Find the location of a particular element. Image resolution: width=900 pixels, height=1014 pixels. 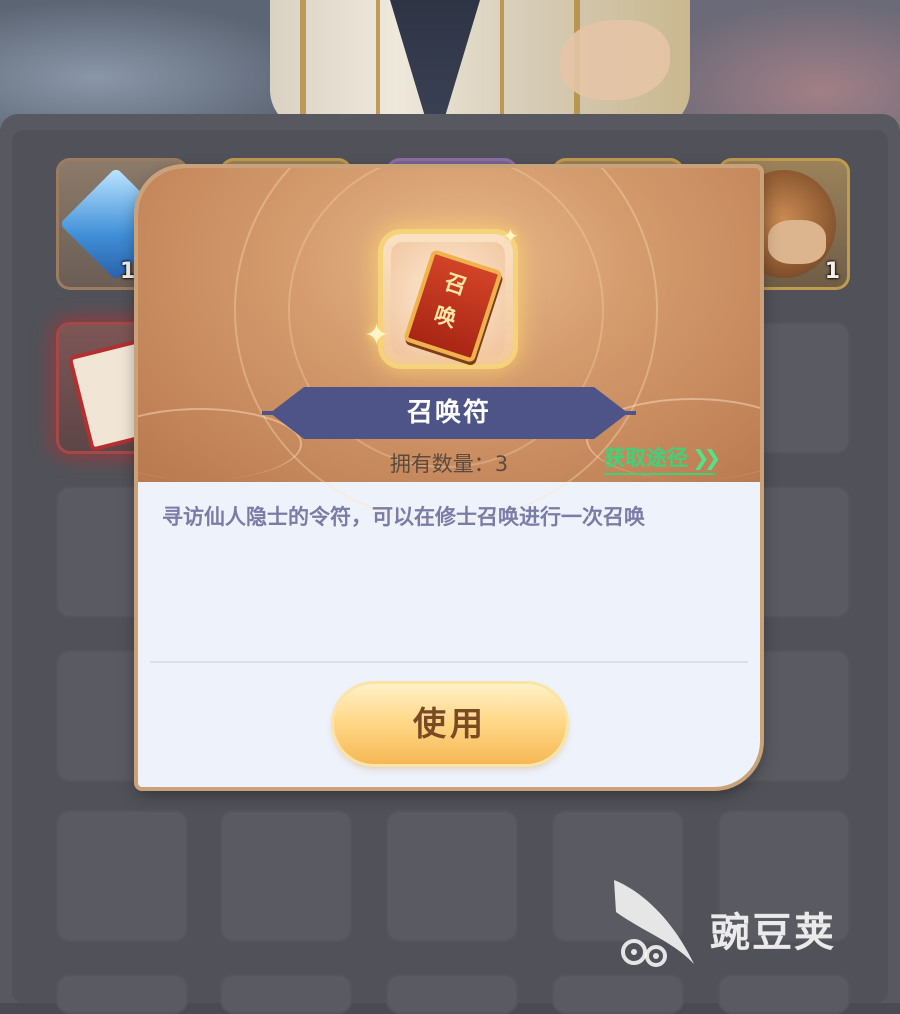

double-chevron-right-icon: ❯❯ is located at coordinates (706, 458).